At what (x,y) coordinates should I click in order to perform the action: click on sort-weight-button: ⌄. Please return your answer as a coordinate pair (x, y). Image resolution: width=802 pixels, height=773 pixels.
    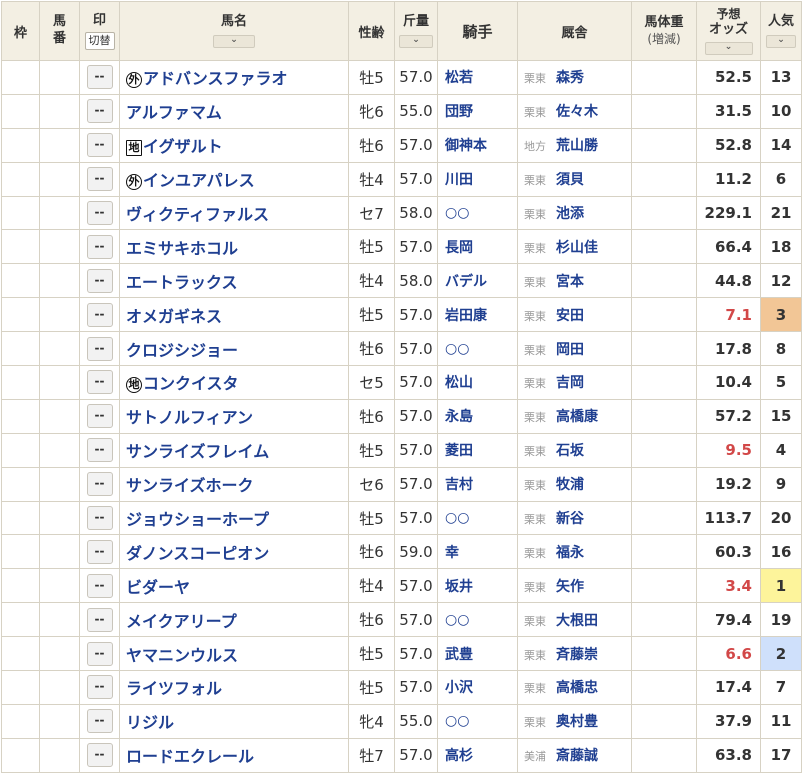
    Looking at the image, I should click on (416, 41).